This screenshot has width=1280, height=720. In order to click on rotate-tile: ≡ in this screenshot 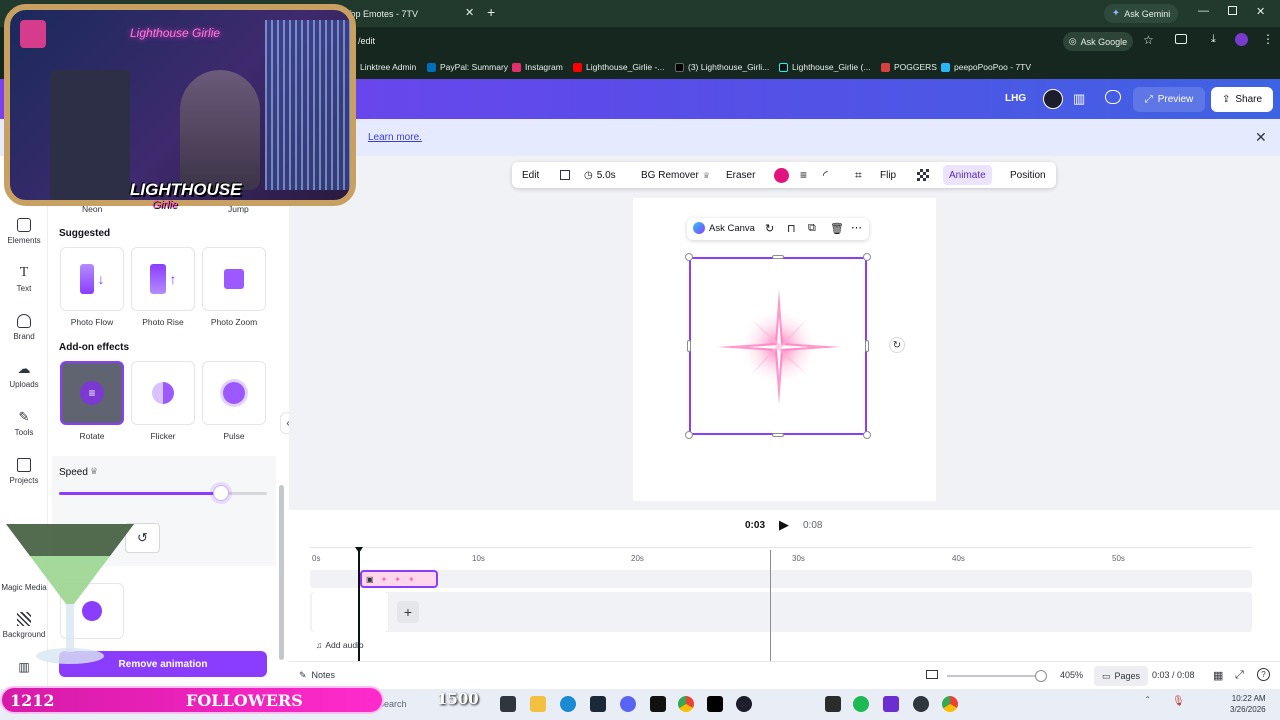, I will do `click(92, 393)`.